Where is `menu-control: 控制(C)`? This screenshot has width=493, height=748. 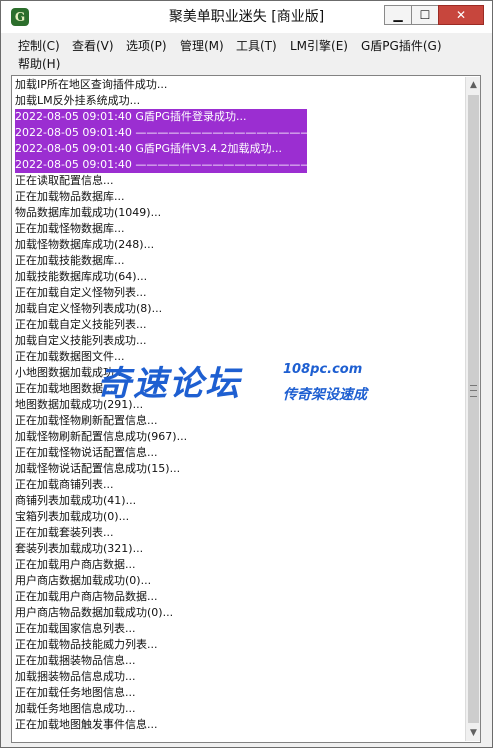
menu-control: 控制(C) is located at coordinates (39, 46).